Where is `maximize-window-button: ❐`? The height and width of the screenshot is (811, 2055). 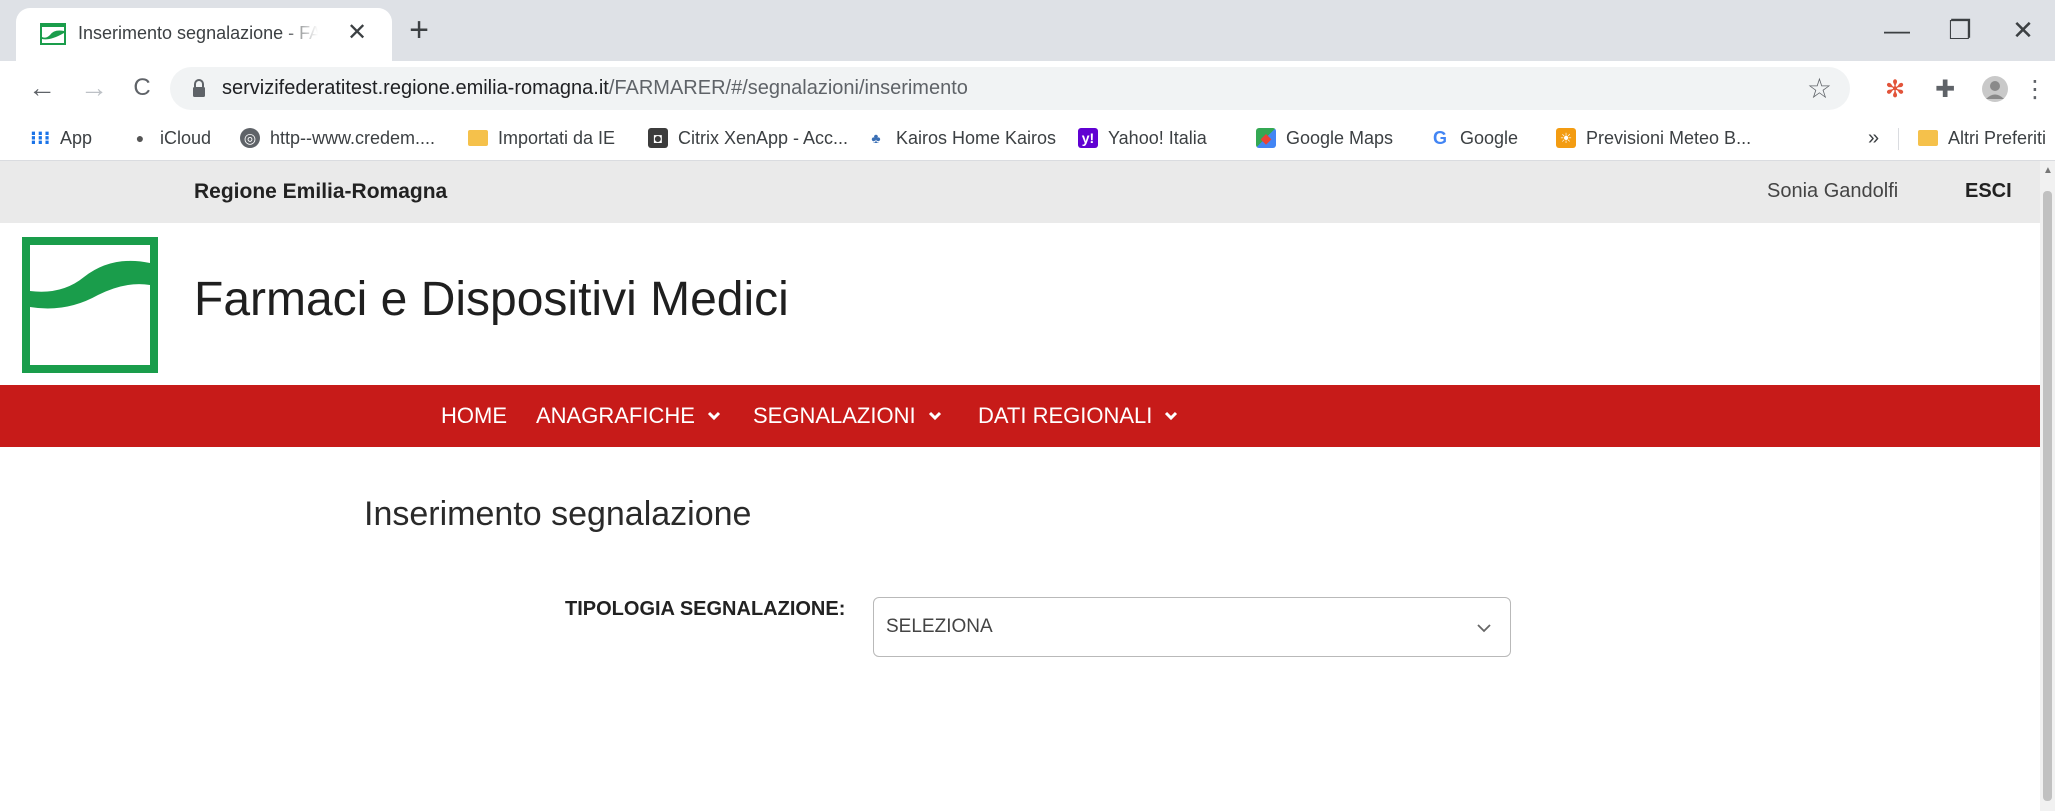 maximize-window-button: ❐ is located at coordinates (1960, 30).